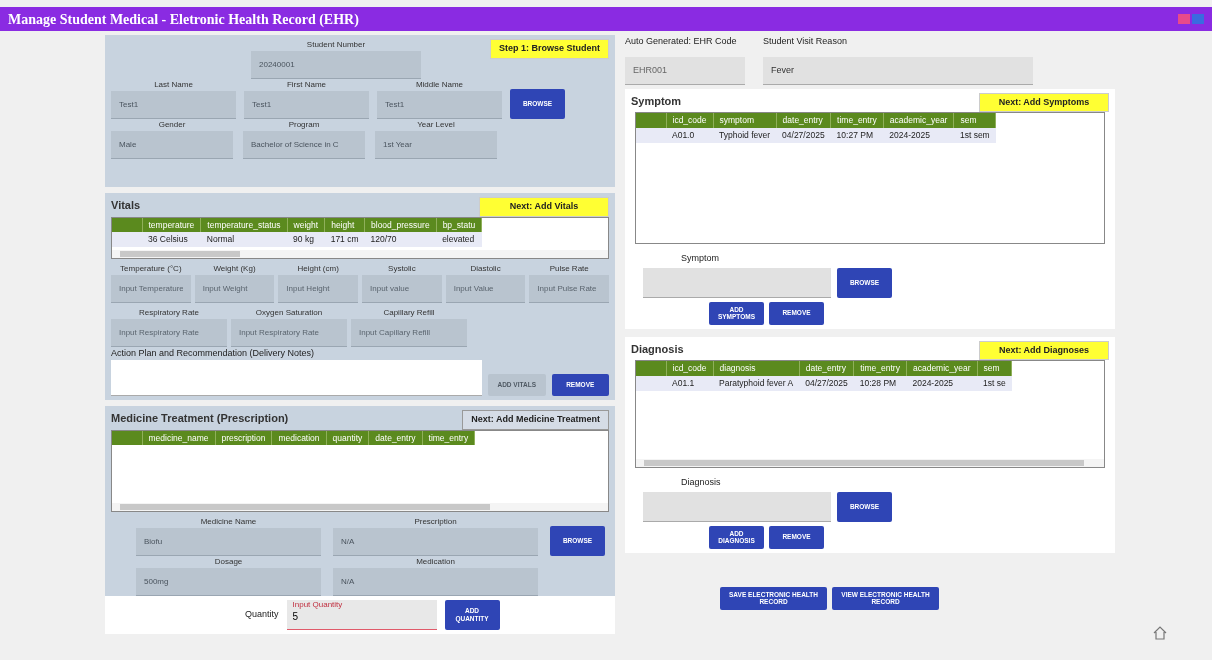 The width and height of the screenshot is (1212, 660). Describe the element at coordinates (318, 268) in the screenshot. I see `field-label: Height (cm)` at that location.